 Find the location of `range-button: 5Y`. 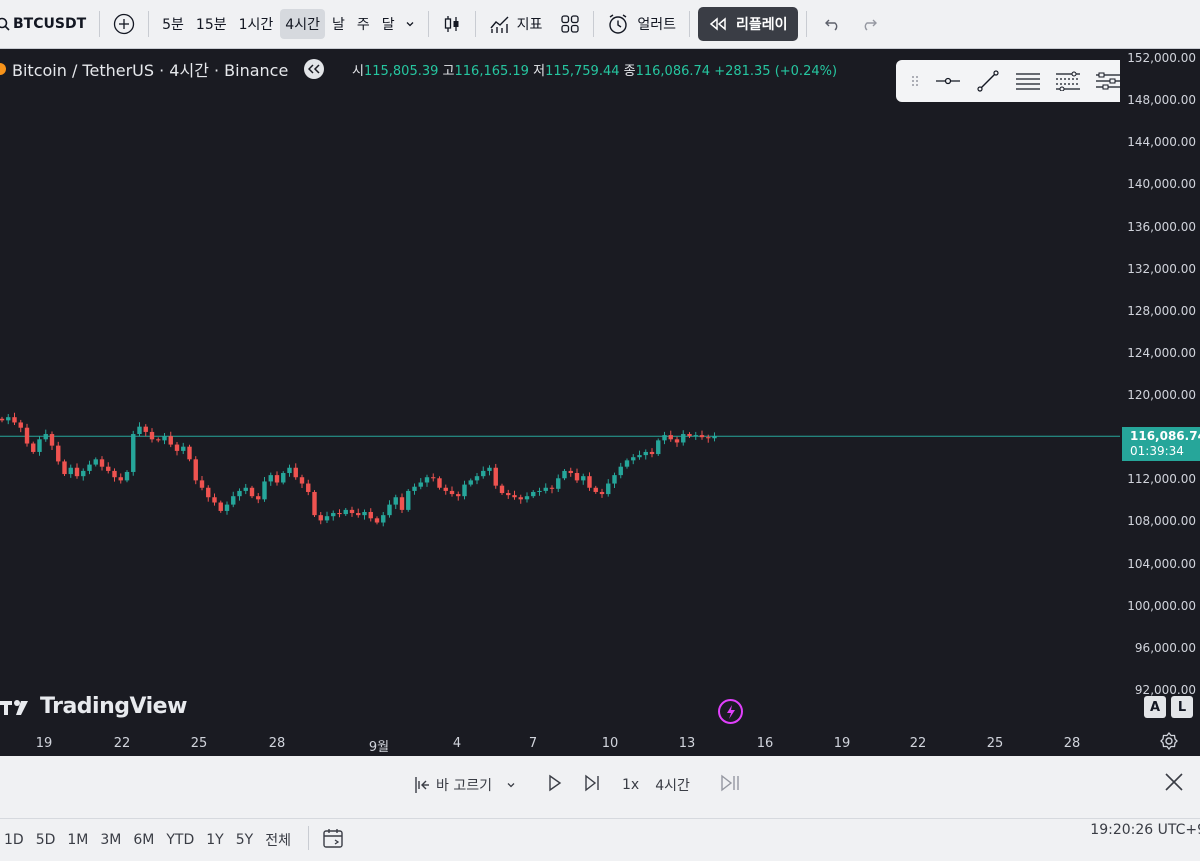

range-button: 5Y is located at coordinates (246, 840).